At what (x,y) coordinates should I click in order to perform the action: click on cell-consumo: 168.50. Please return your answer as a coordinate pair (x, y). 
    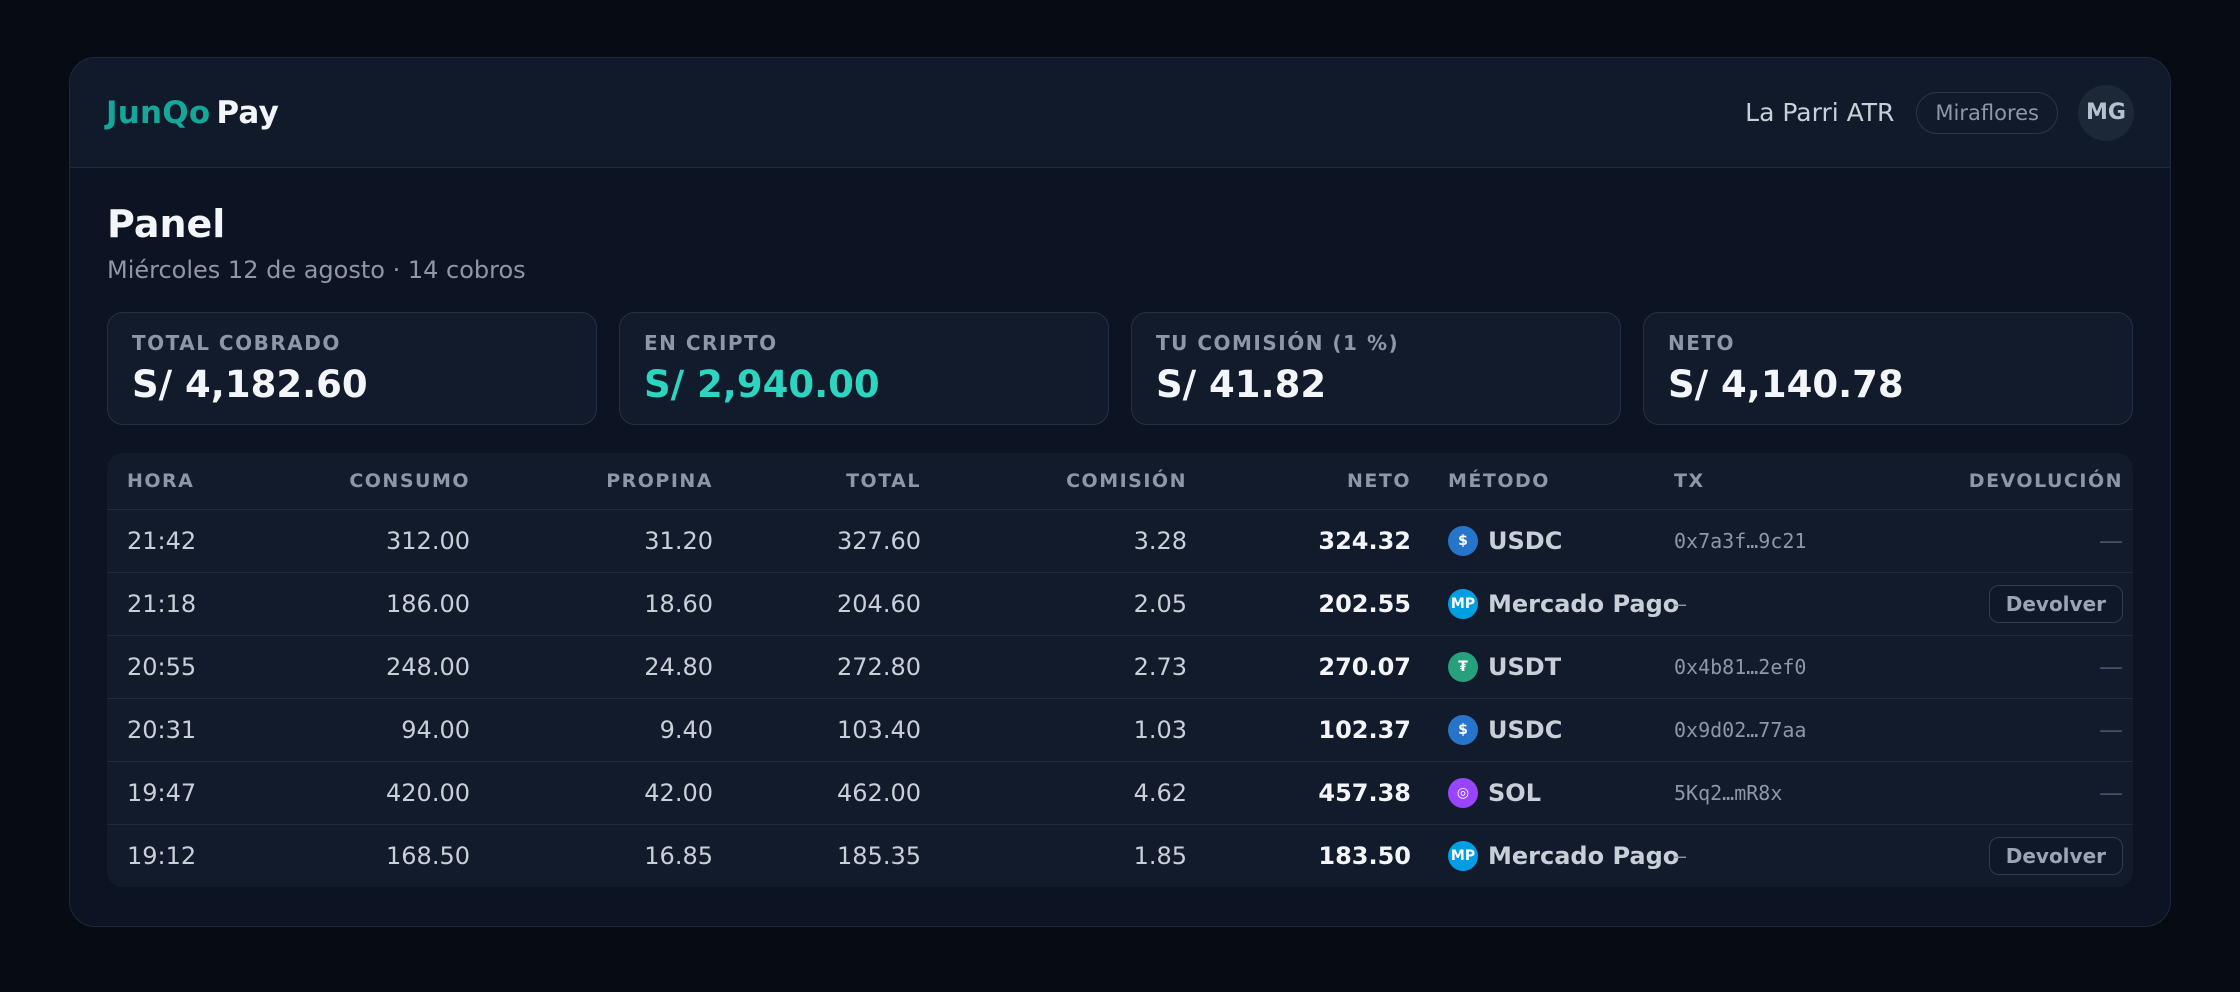
    Looking at the image, I should click on (428, 856).